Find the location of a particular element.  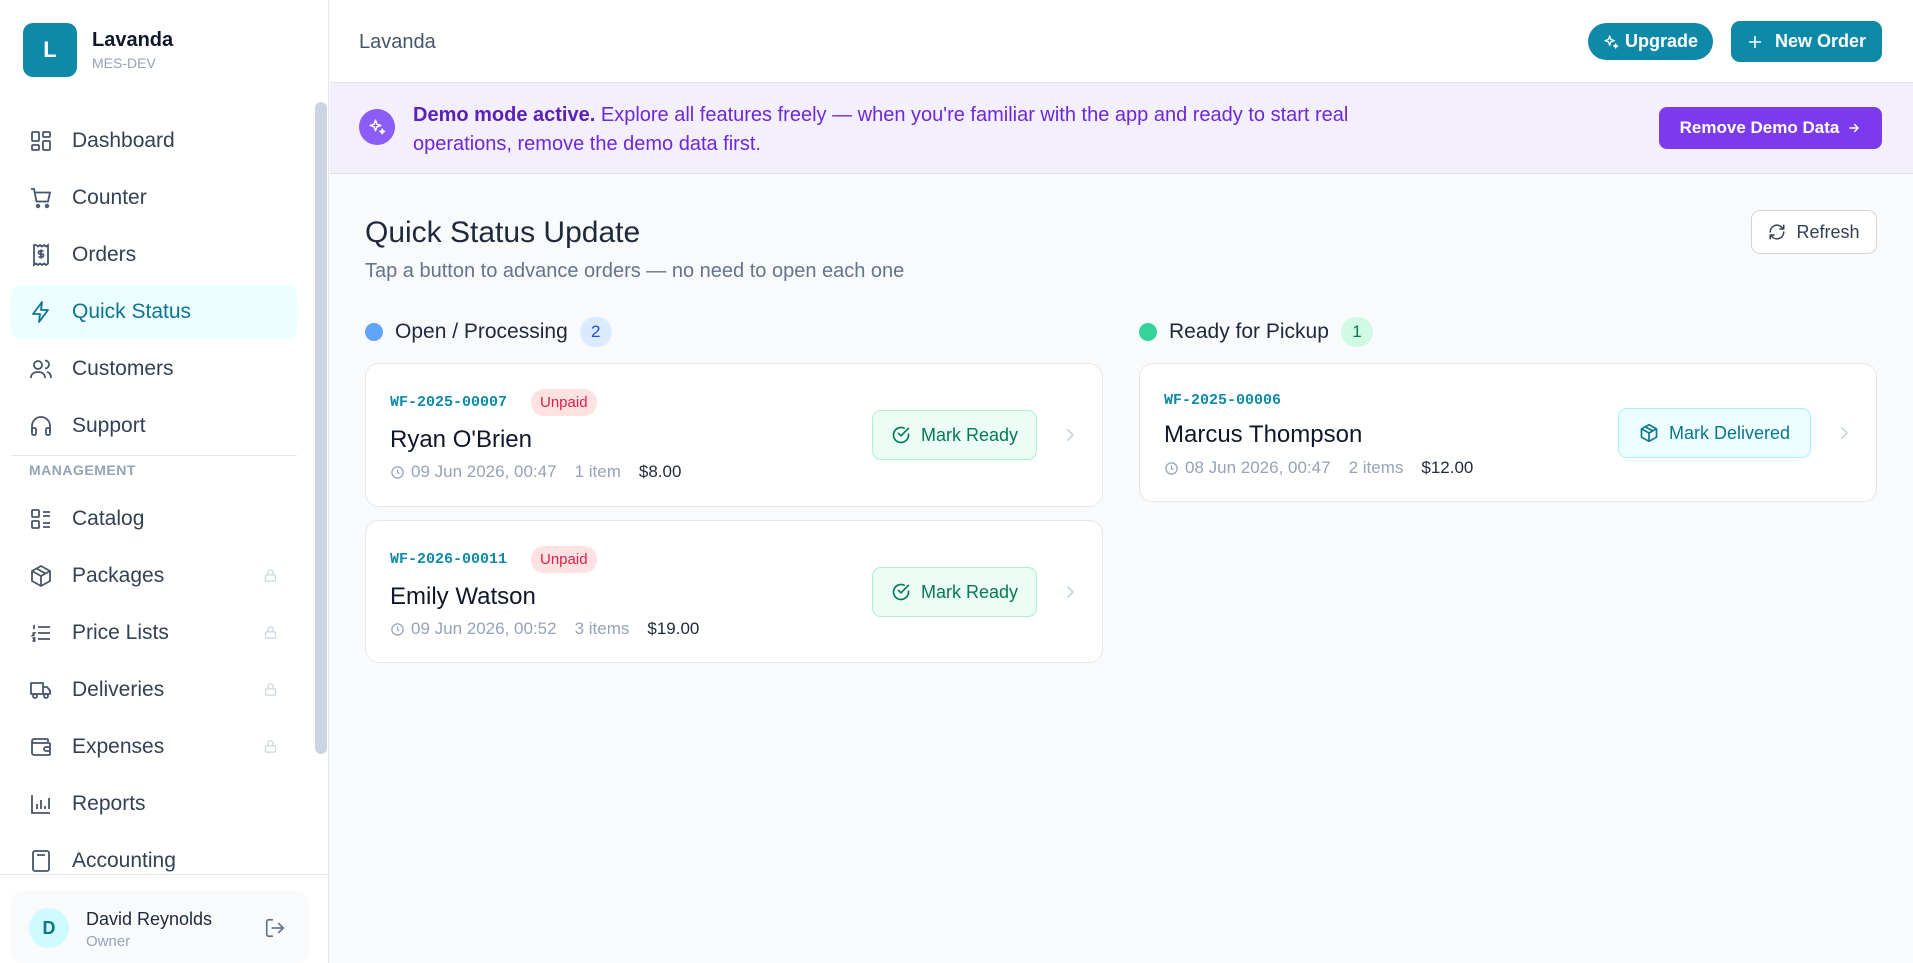

sidebar-item-packages: Packages is located at coordinates (154, 576).